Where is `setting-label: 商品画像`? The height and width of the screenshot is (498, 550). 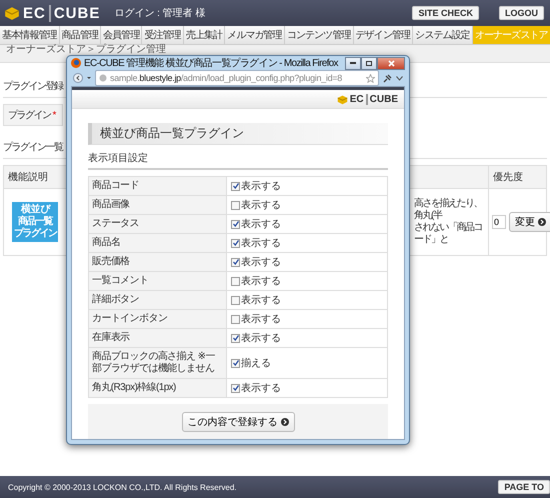 setting-label: 商品画像 is located at coordinates (158, 205).